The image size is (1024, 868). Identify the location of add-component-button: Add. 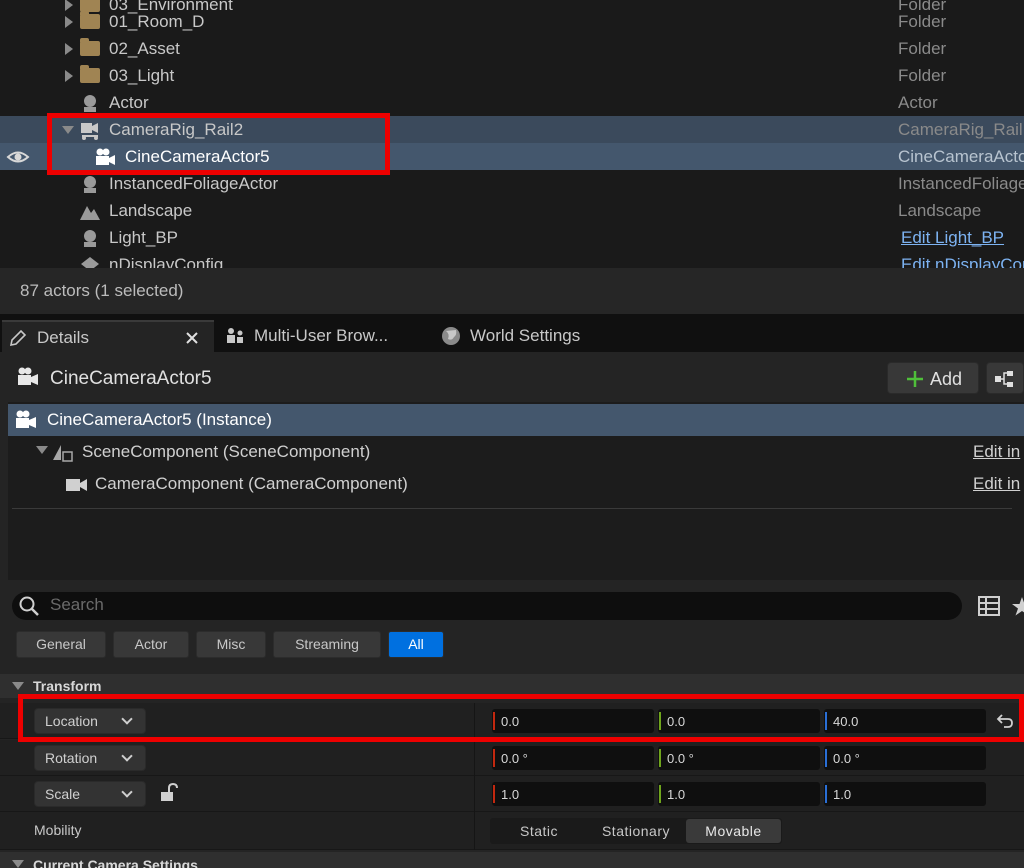
(933, 378).